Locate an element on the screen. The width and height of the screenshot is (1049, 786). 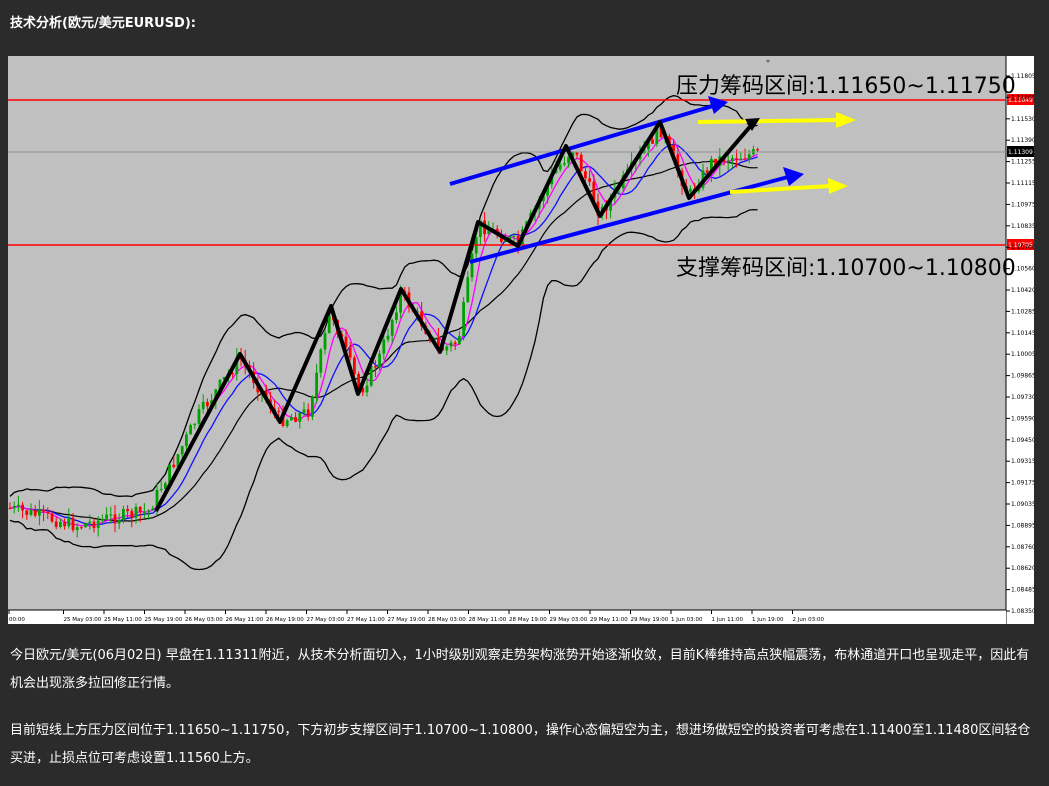
time-tick-label: 29 May 19:00 is located at coordinates (650, 620).